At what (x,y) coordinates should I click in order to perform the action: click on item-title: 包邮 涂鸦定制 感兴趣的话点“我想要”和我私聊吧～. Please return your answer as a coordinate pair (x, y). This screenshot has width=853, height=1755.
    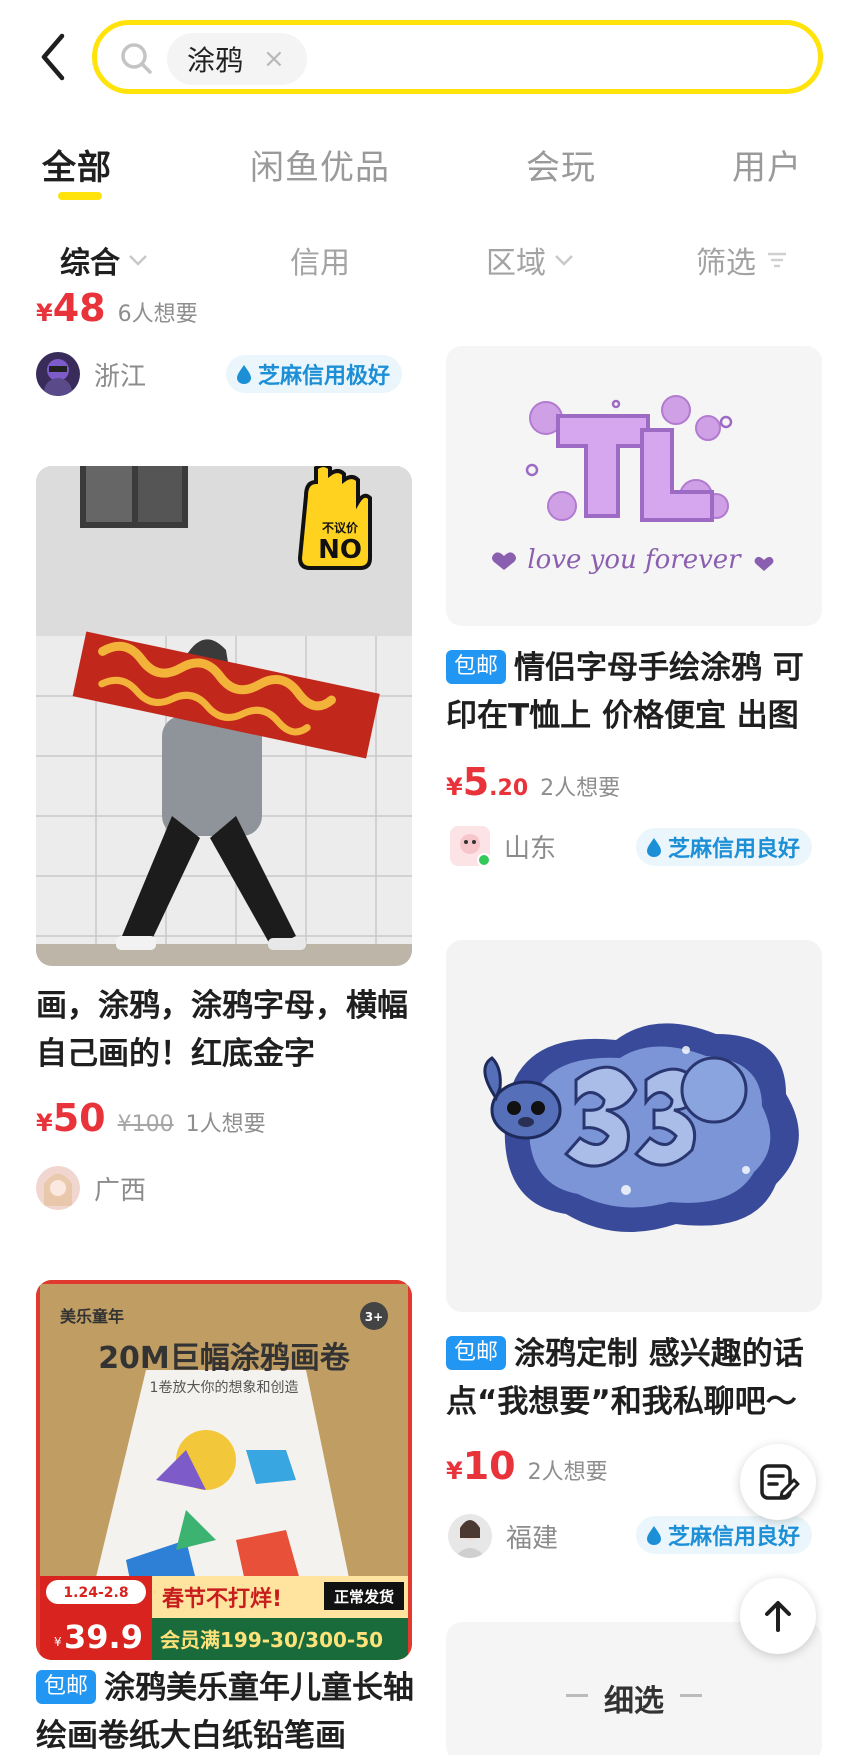
    Looking at the image, I should click on (636, 1378).